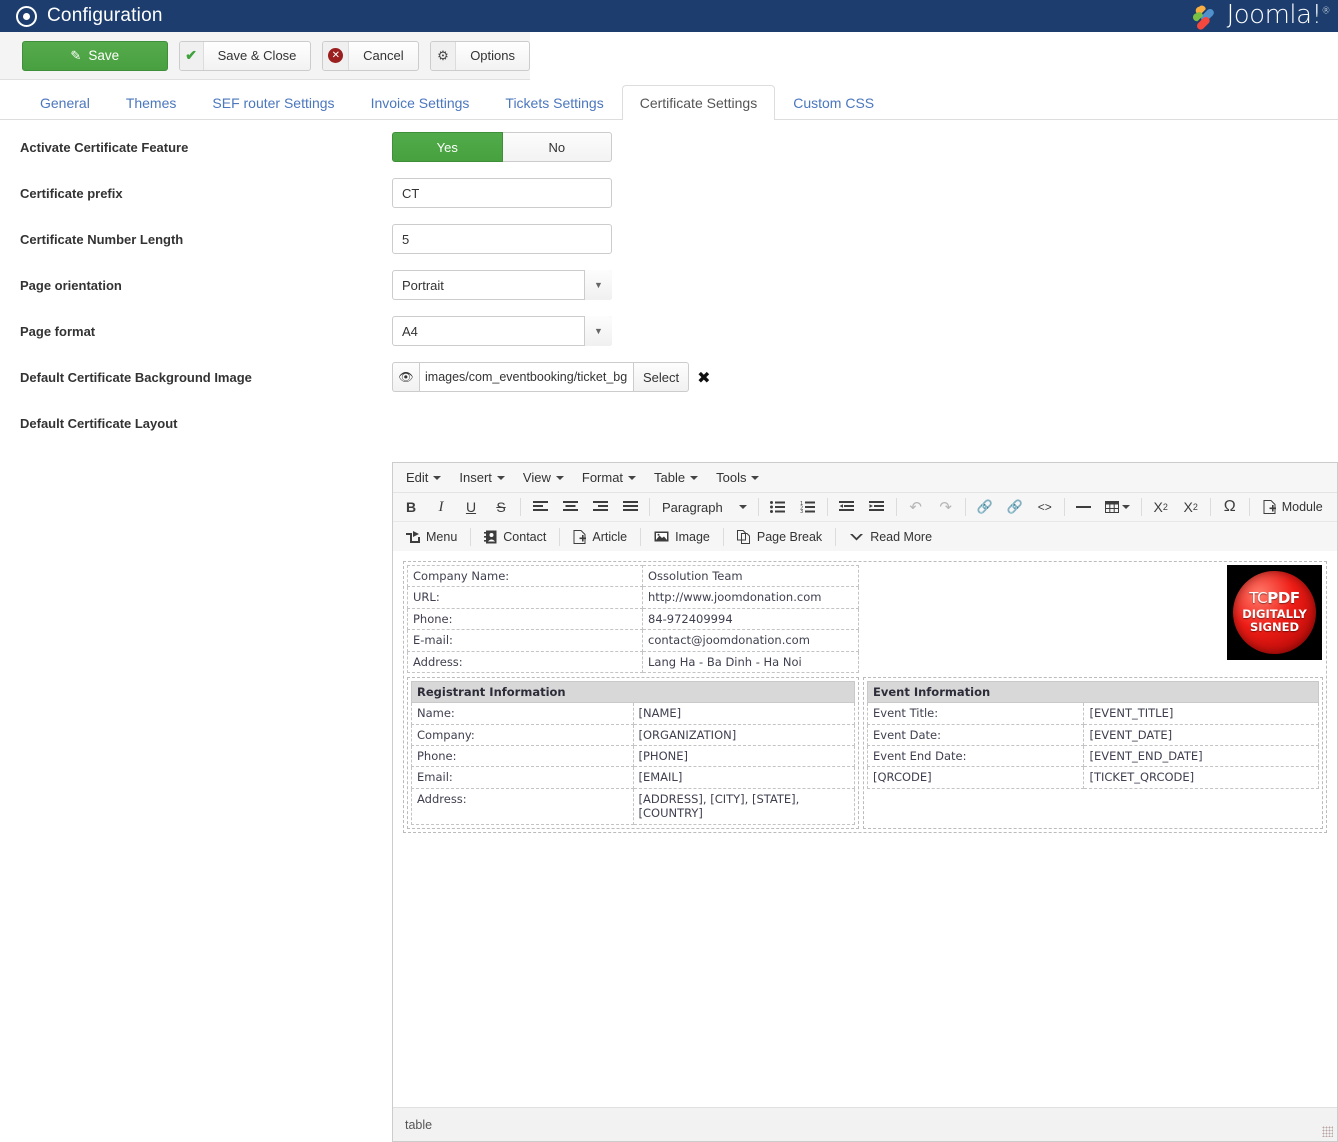  What do you see at coordinates (847, 507) in the screenshot?
I see `outdent-icon` at bounding box center [847, 507].